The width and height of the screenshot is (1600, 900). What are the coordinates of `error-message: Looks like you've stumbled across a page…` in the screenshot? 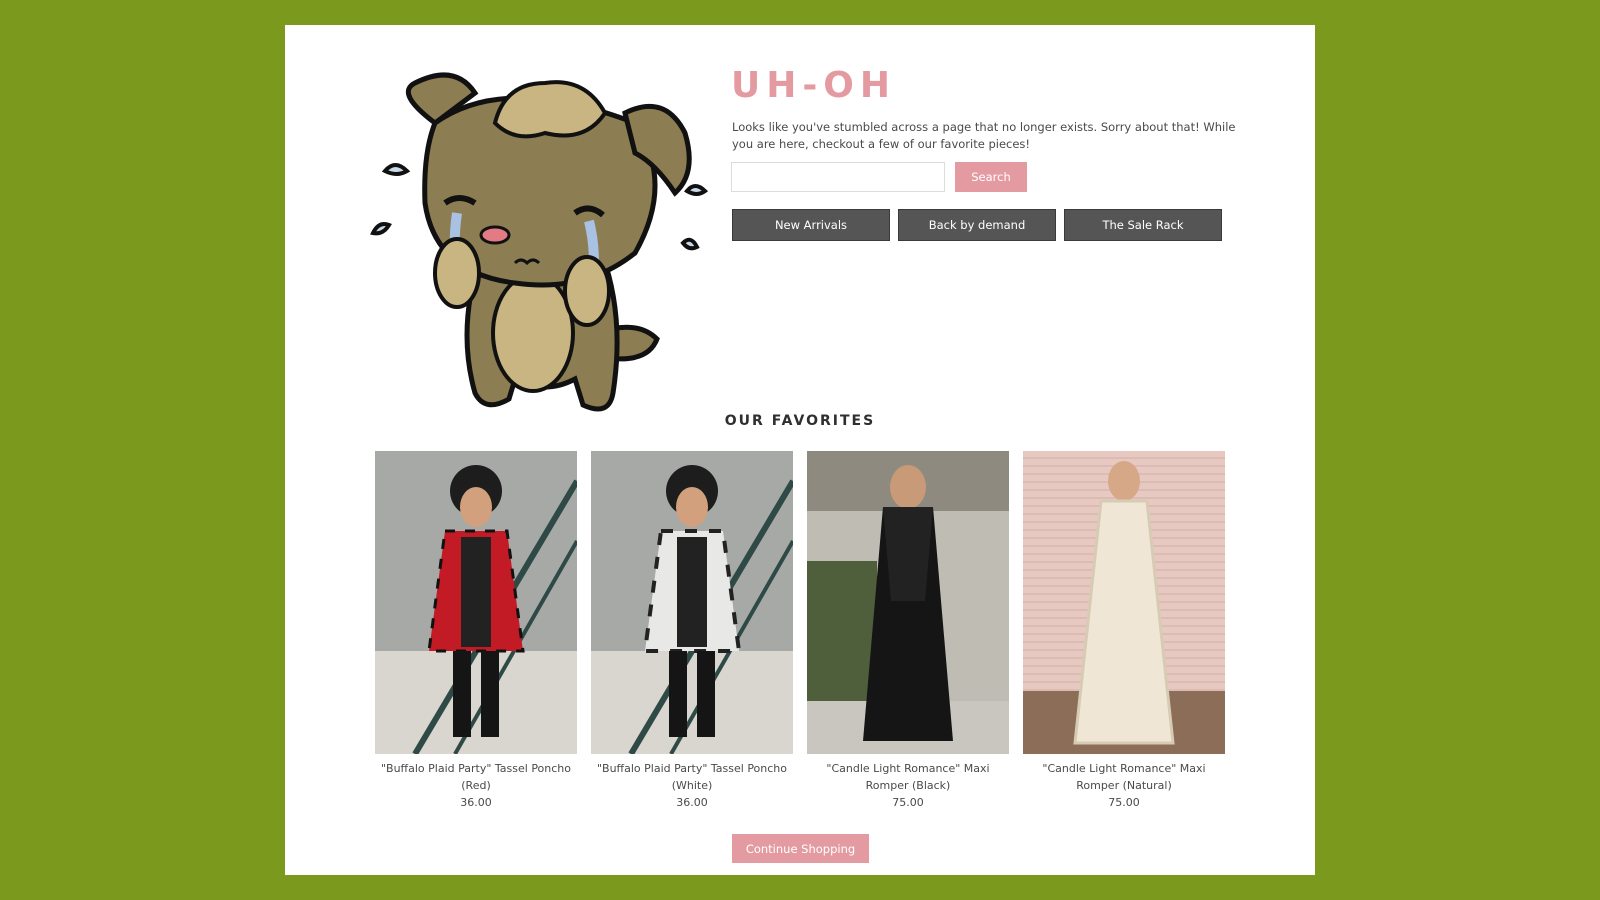 It's located at (984, 135).